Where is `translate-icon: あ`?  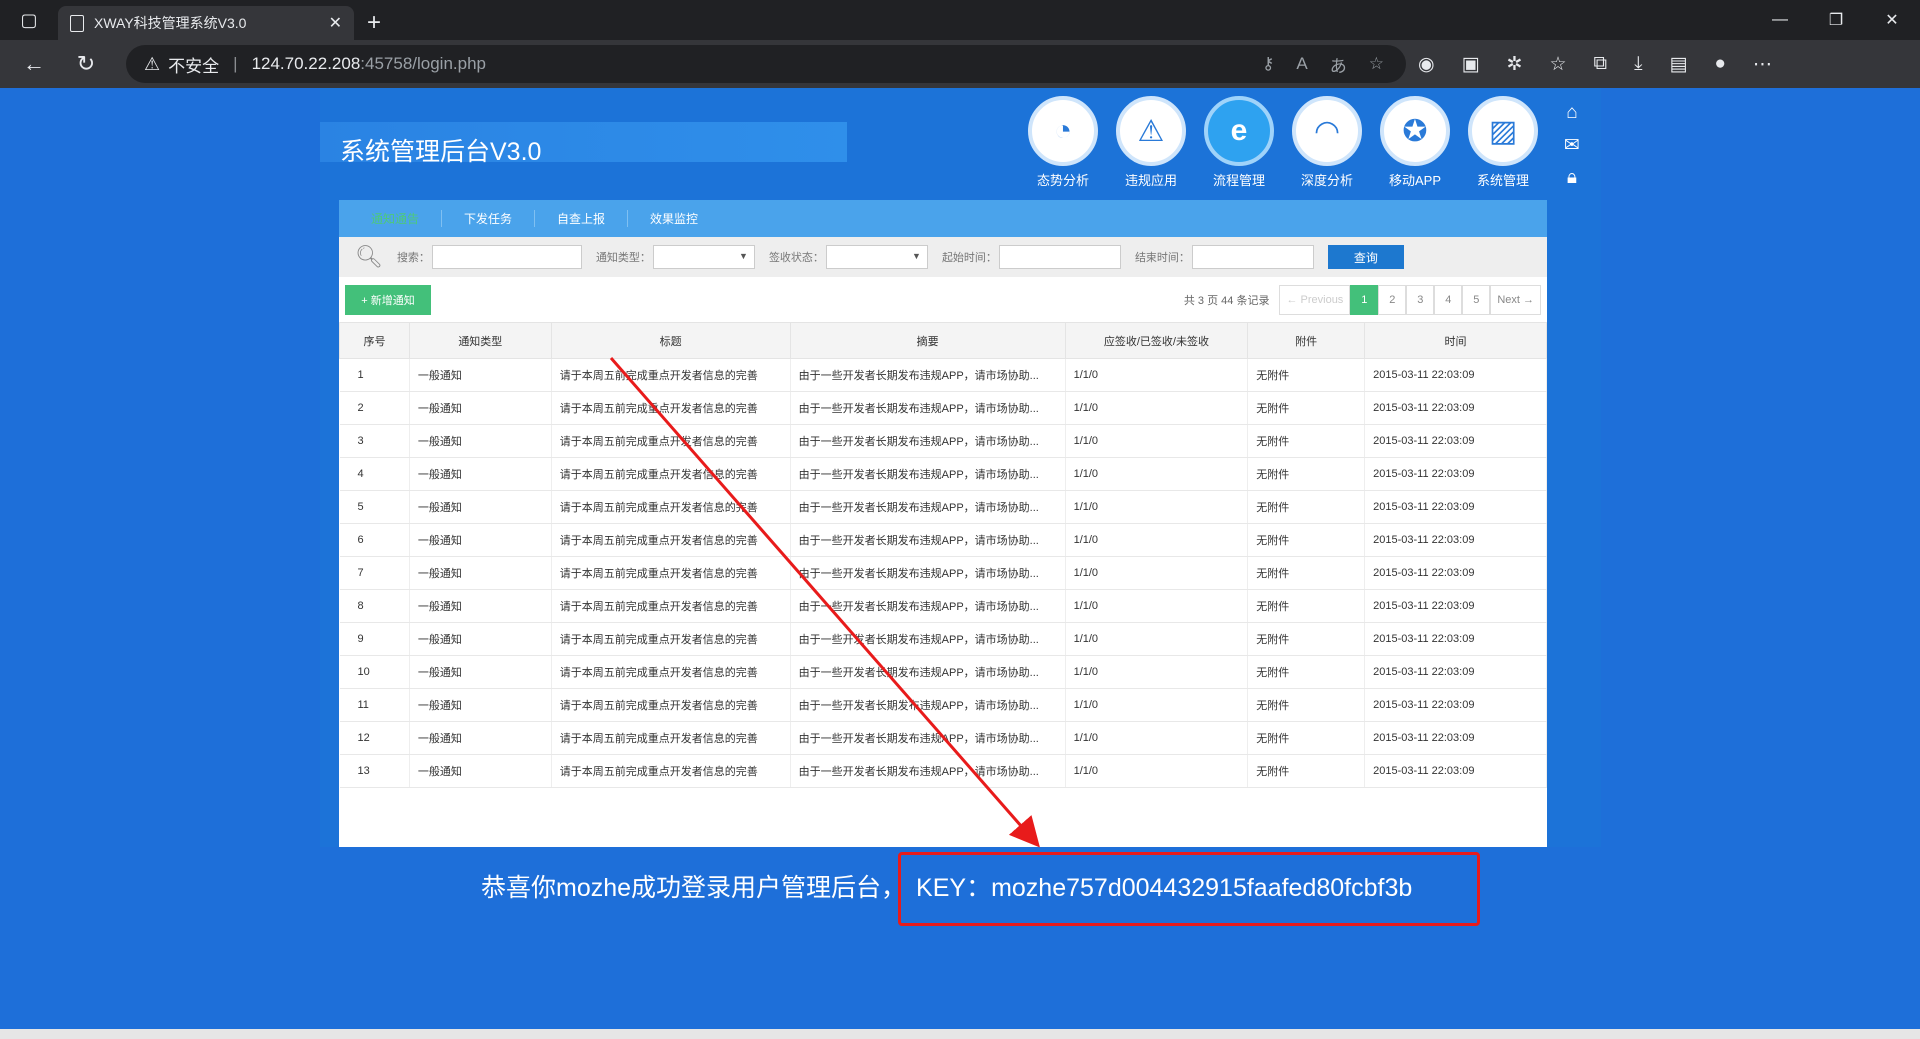
translate-icon: あ is located at coordinates (1338, 64).